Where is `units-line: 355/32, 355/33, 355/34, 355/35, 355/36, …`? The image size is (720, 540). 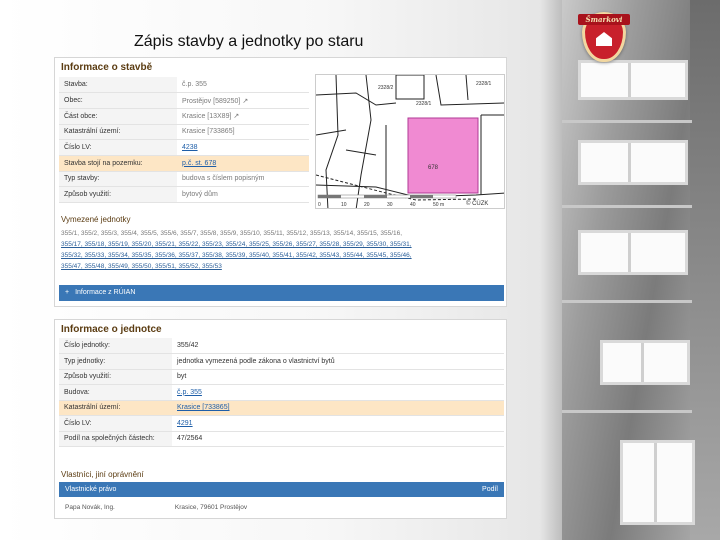
units-line: 355/32, 355/33, 355/34, 355/35, 355/36, … is located at coordinates (282, 255).